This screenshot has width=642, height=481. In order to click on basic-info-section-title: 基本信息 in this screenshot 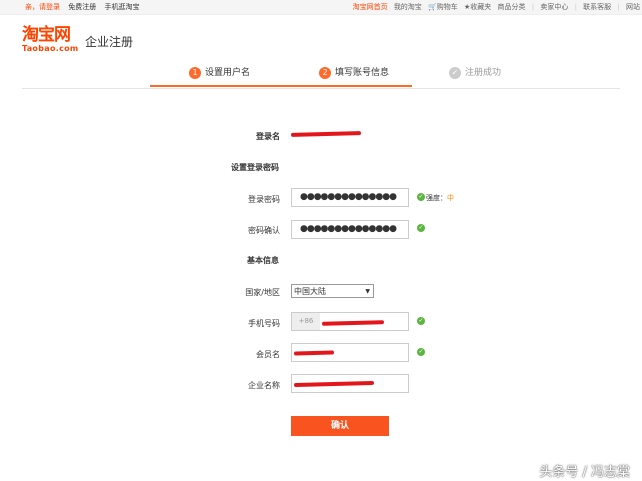, I will do `click(263, 260)`.